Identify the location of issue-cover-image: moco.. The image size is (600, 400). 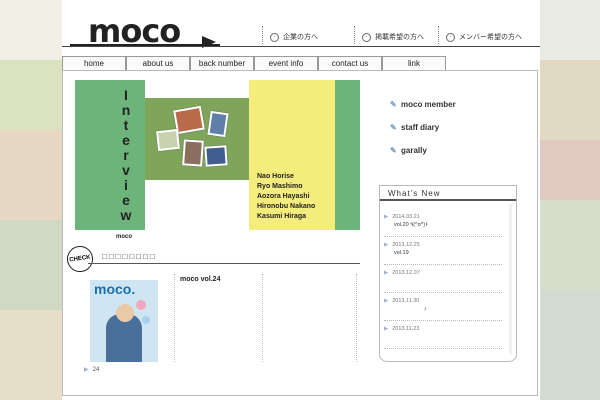
(124, 321).